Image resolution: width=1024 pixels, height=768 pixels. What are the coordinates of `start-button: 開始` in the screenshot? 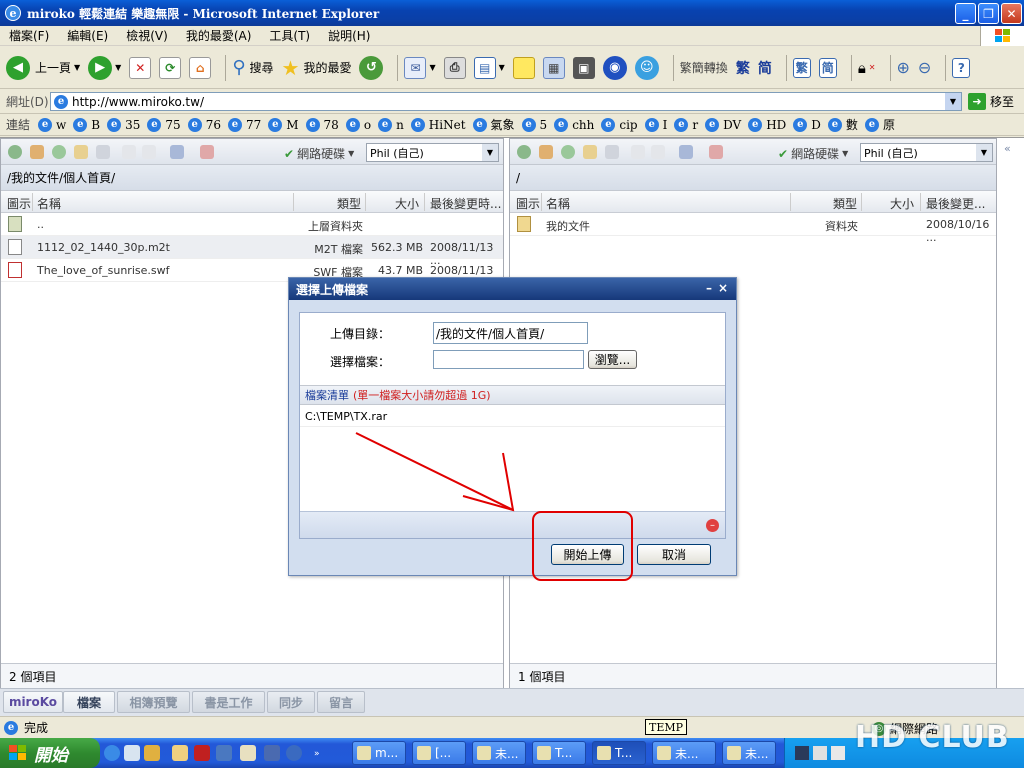 It's located at (50, 753).